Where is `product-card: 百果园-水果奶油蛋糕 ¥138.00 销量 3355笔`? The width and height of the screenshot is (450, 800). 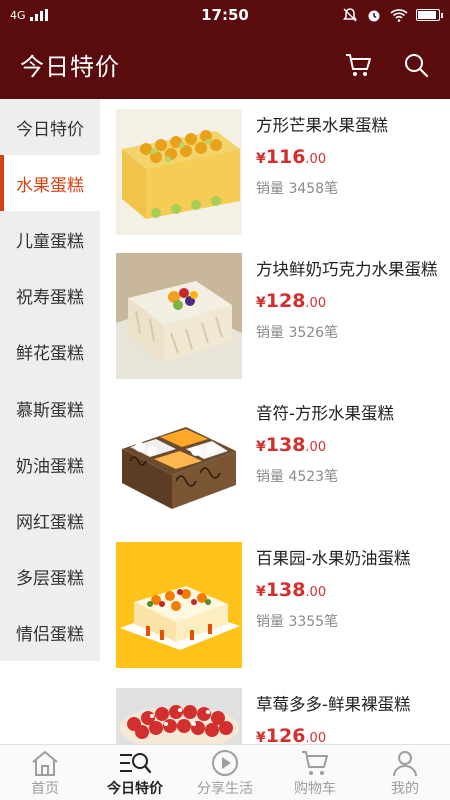 product-card: 百果园-水果奶油蛋糕 ¥138.00 销量 3355笔 is located at coordinates (281, 605).